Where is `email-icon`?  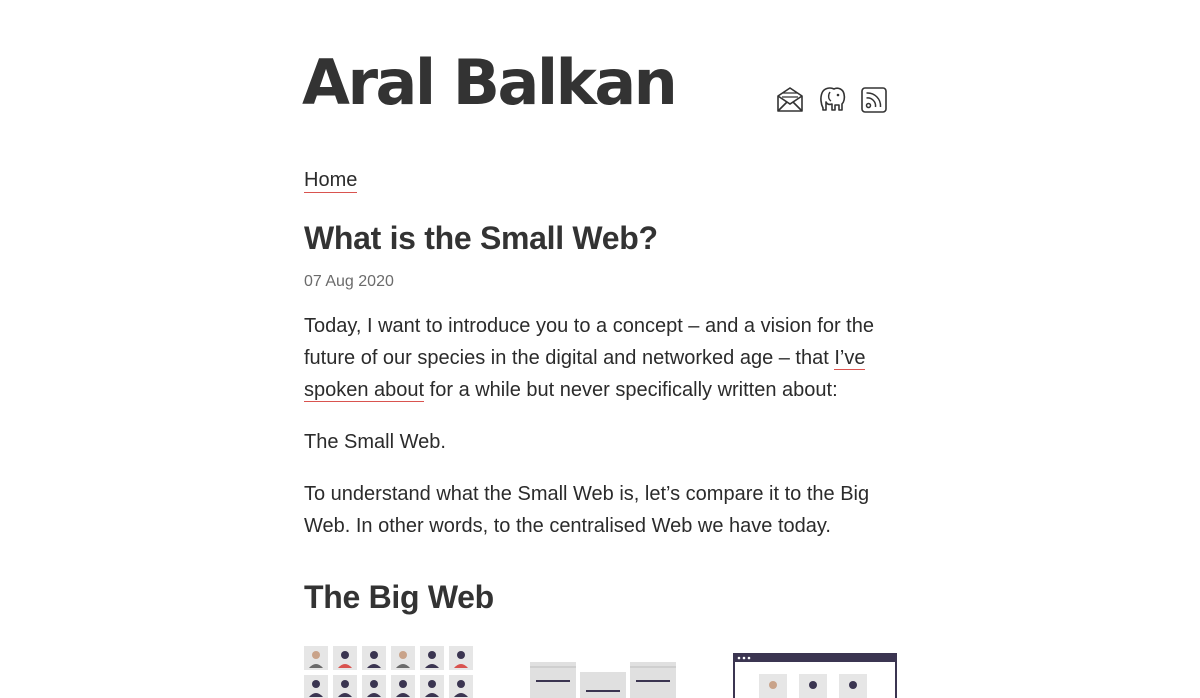
email-icon is located at coordinates (790, 99).